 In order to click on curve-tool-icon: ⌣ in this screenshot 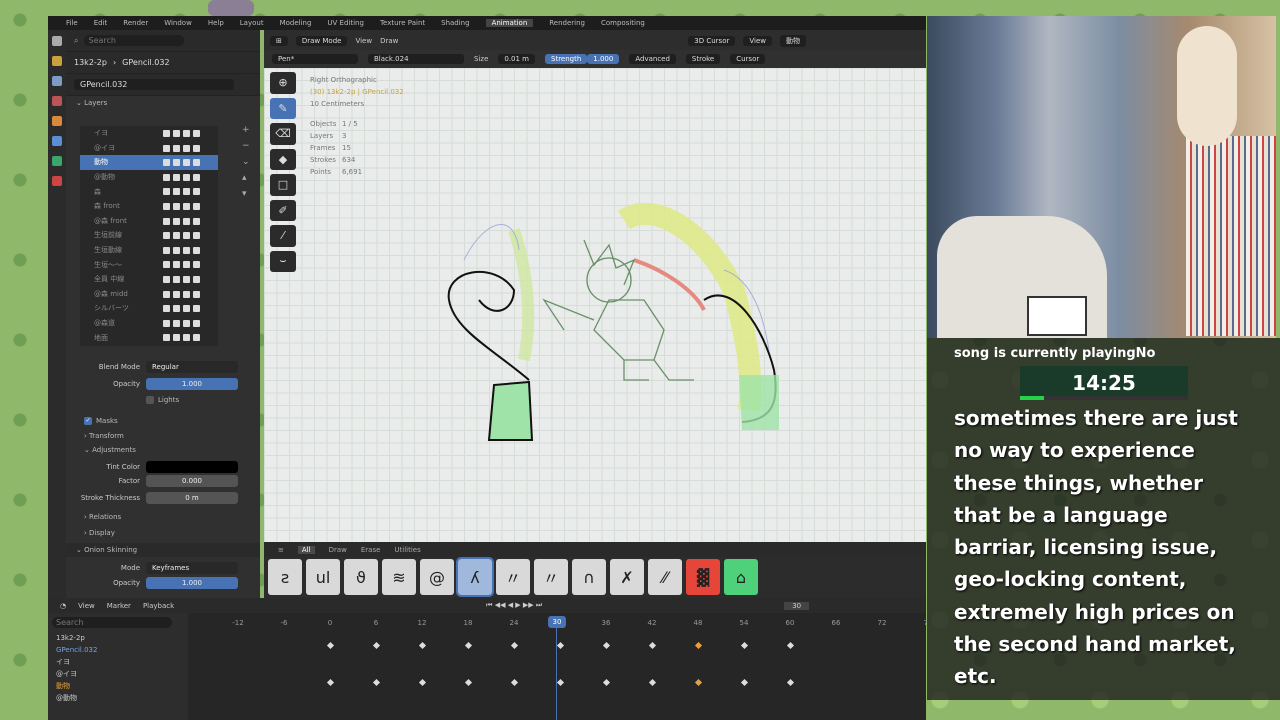, I will do `click(283, 261)`.